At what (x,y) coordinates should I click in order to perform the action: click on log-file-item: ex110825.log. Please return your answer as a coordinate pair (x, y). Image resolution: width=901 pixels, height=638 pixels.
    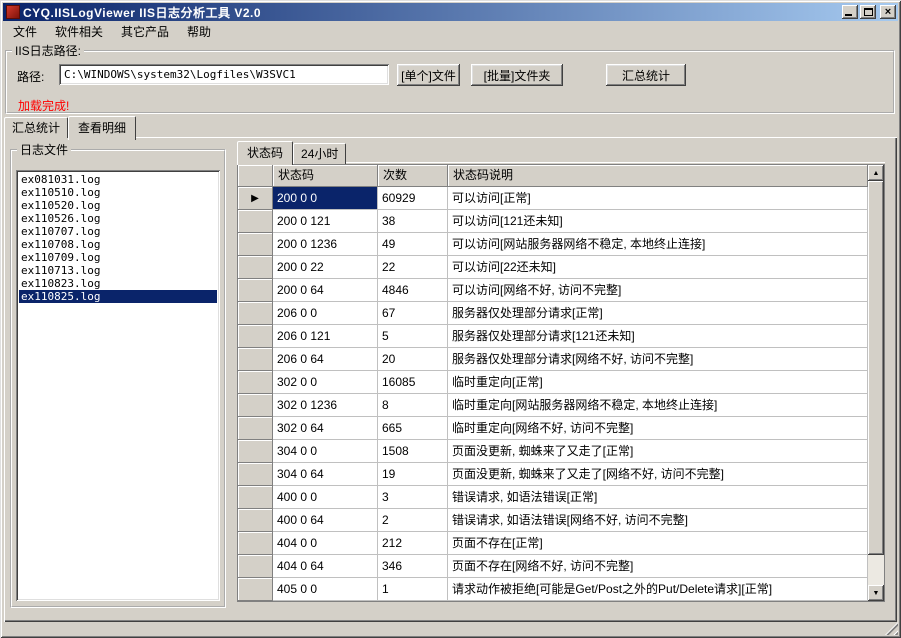
    Looking at the image, I should click on (118, 296).